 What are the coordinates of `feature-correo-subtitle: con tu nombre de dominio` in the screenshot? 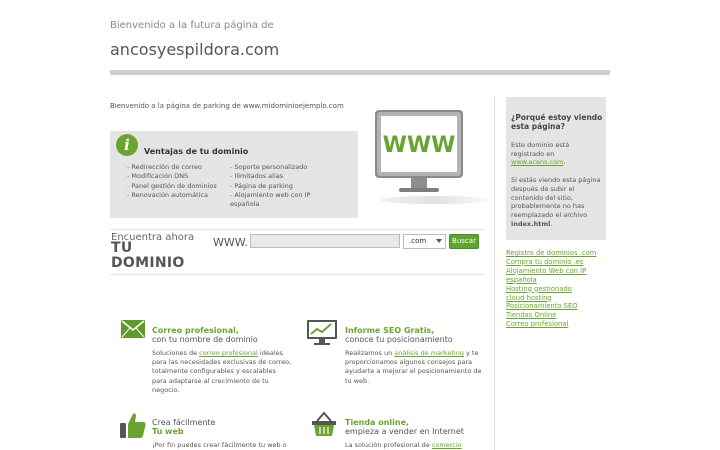 It's located at (205, 339).